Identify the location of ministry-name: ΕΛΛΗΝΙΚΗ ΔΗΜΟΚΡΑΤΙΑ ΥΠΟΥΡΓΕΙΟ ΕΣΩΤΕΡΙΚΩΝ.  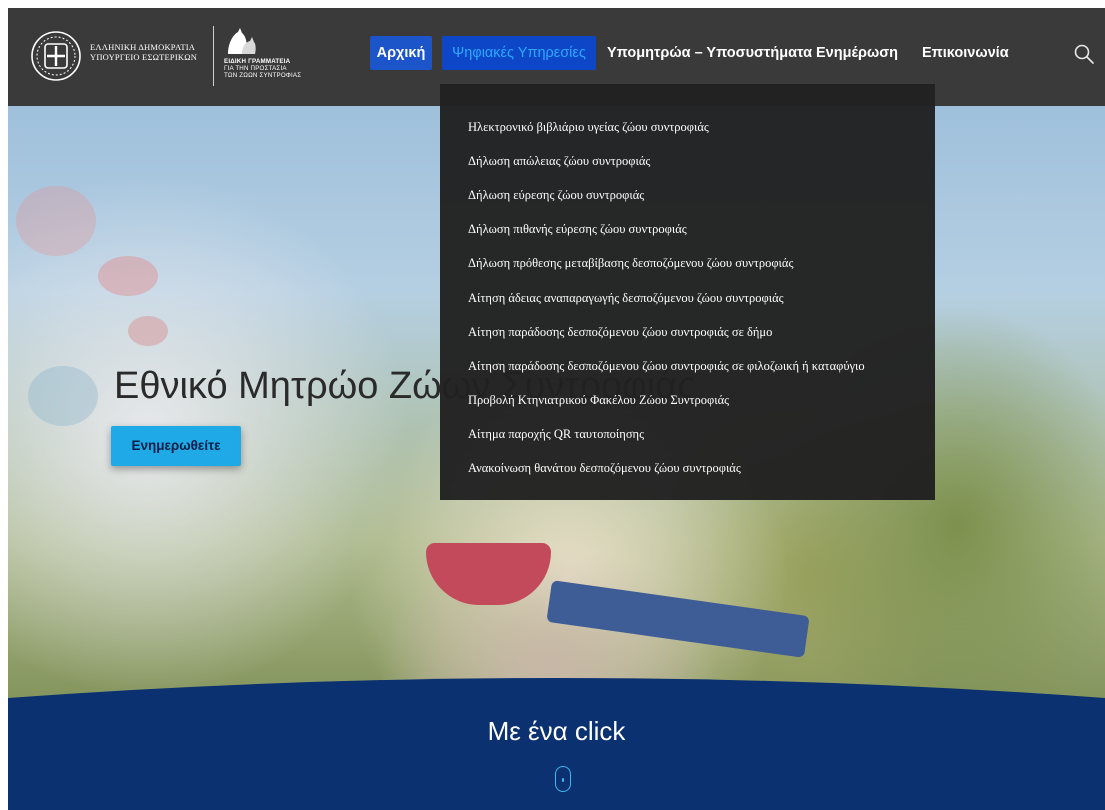
(143, 52).